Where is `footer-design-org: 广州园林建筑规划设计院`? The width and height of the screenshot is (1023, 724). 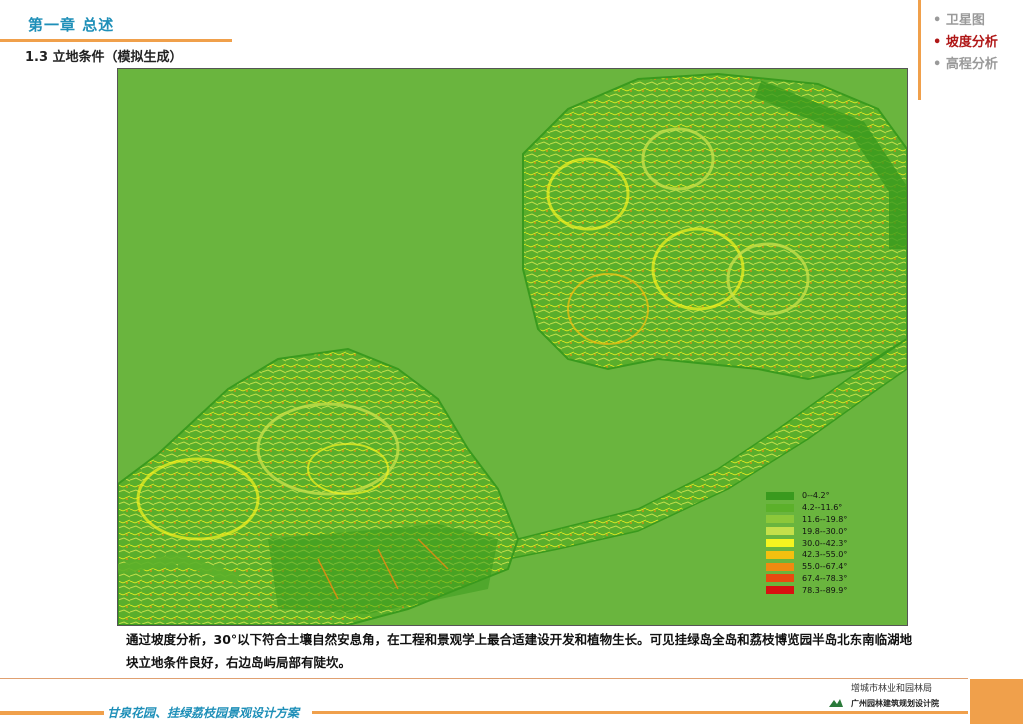
footer-design-org: 广州园林建筑规划设计院 is located at coordinates (895, 703).